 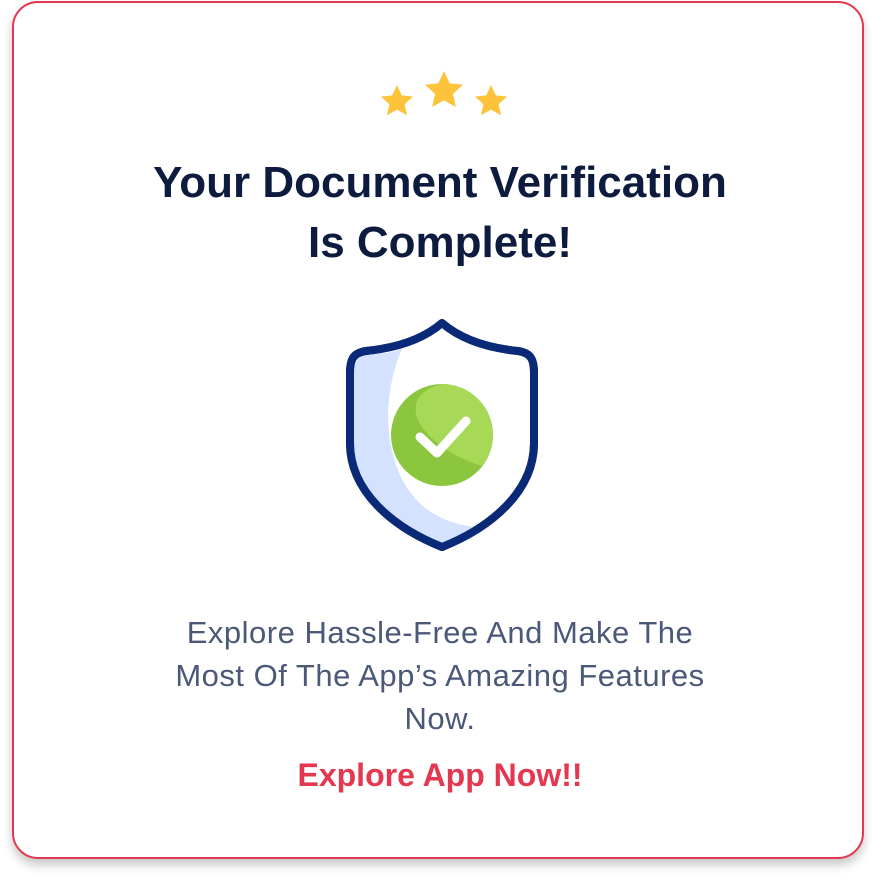 I want to click on explore-app-link: Explore App Now!!, so click(x=439, y=775).